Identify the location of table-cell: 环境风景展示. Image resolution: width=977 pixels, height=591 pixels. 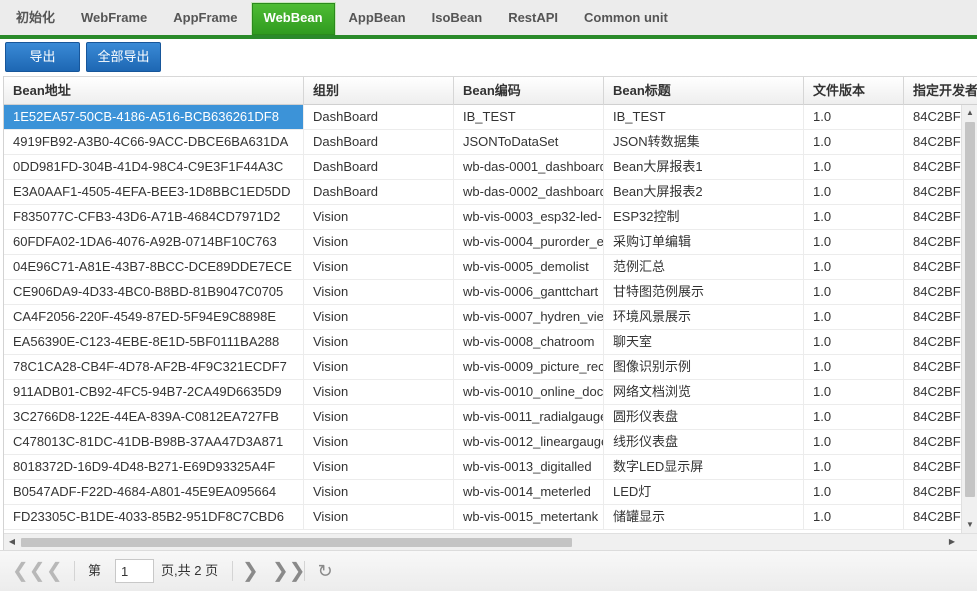
(704, 317).